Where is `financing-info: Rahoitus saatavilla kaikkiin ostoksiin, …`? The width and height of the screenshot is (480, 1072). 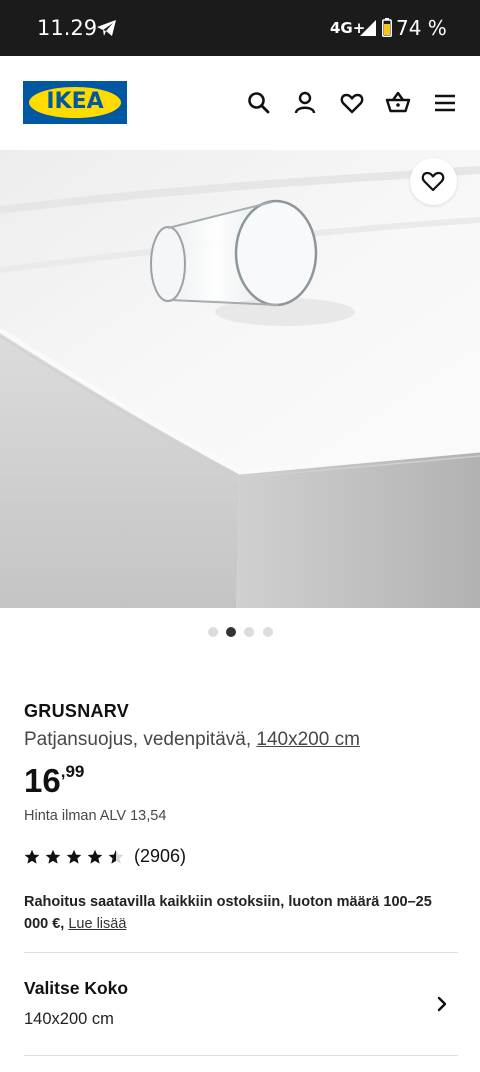 financing-info: Rahoitus saatavilla kaikkiin ostoksiin, … is located at coordinates (239, 913).